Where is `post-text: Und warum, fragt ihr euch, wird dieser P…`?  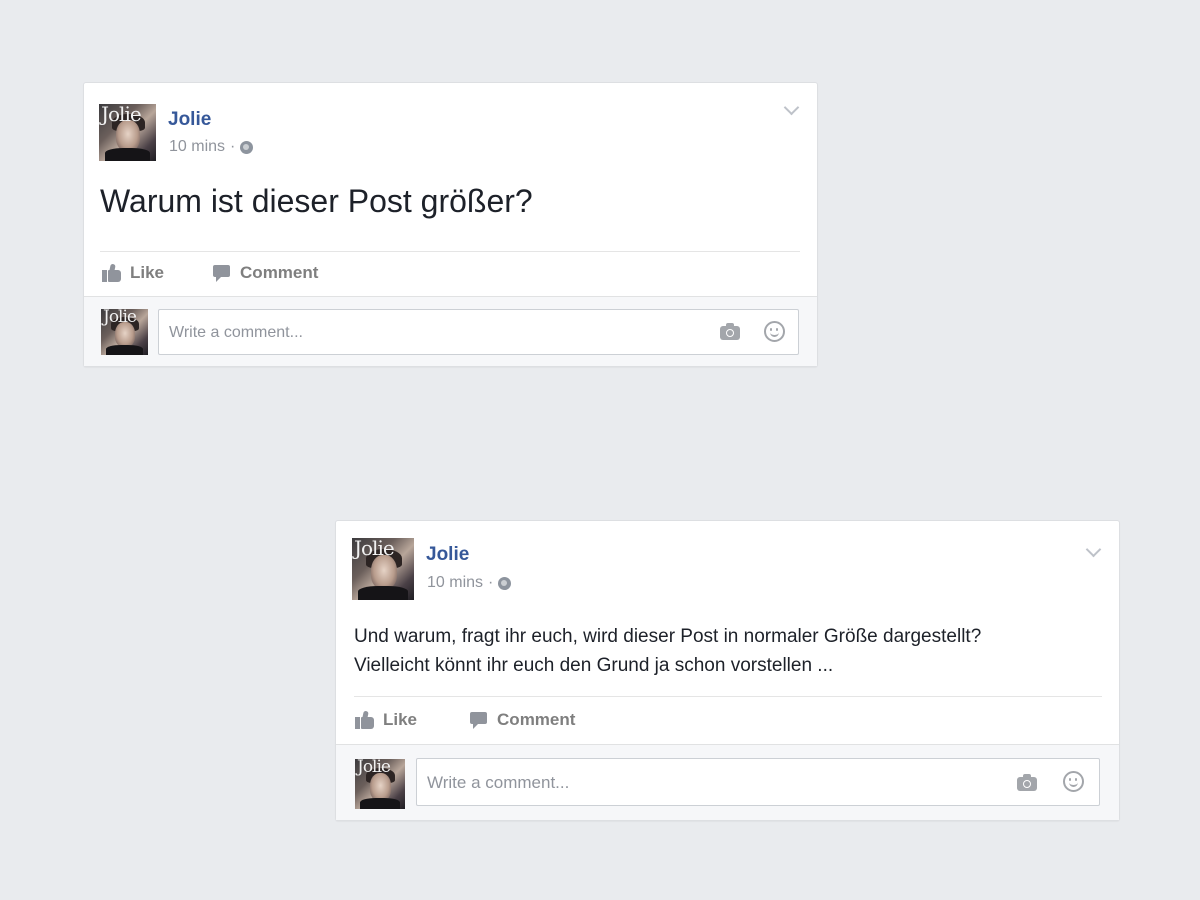
post-text: Und warum, fragt ihr euch, wird dieser P… is located at coordinates (667, 651).